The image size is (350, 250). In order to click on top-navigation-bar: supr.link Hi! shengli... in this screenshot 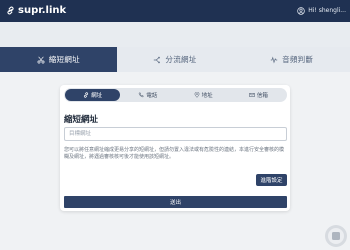, I will do `click(175, 11)`.